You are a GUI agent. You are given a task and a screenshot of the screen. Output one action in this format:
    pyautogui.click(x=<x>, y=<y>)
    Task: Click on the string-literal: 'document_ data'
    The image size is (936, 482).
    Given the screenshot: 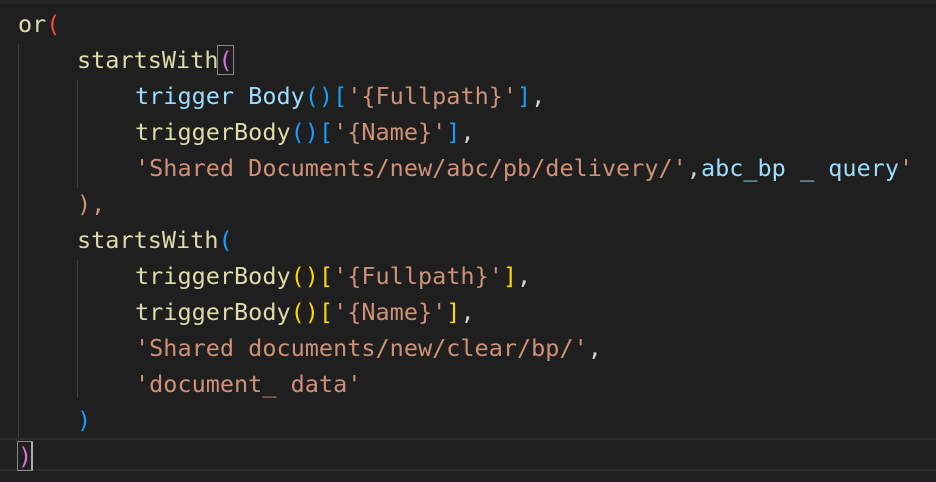 What is the action you would take?
    pyautogui.click(x=248, y=384)
    